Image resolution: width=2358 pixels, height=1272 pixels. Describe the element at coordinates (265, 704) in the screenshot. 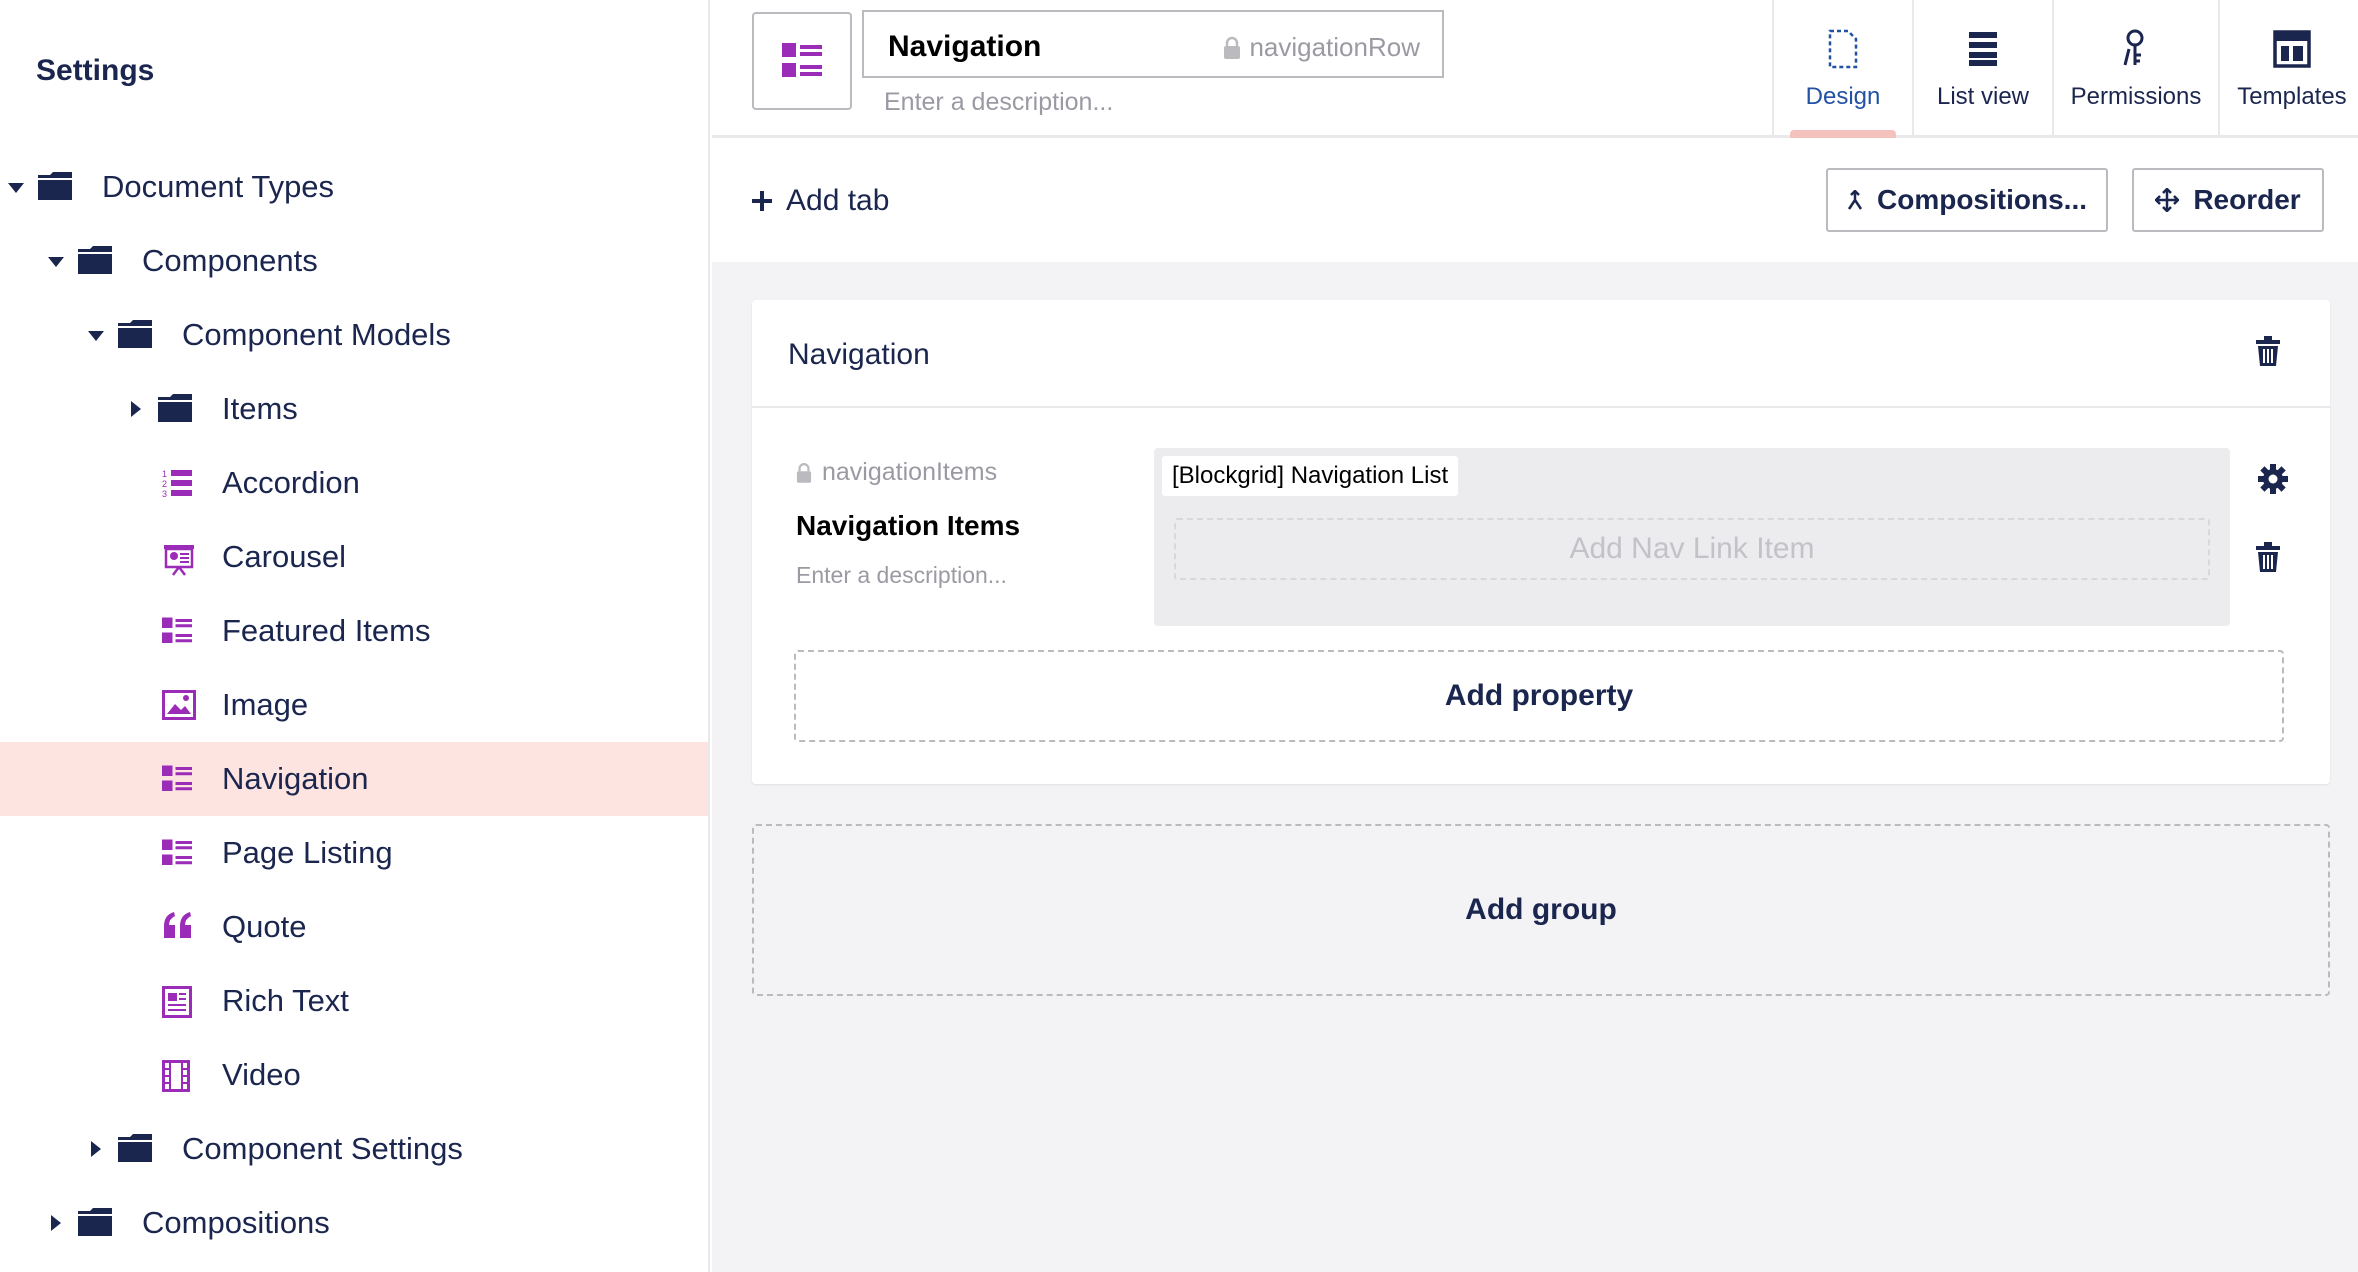

I see `sidebar-item-label: Image` at that location.